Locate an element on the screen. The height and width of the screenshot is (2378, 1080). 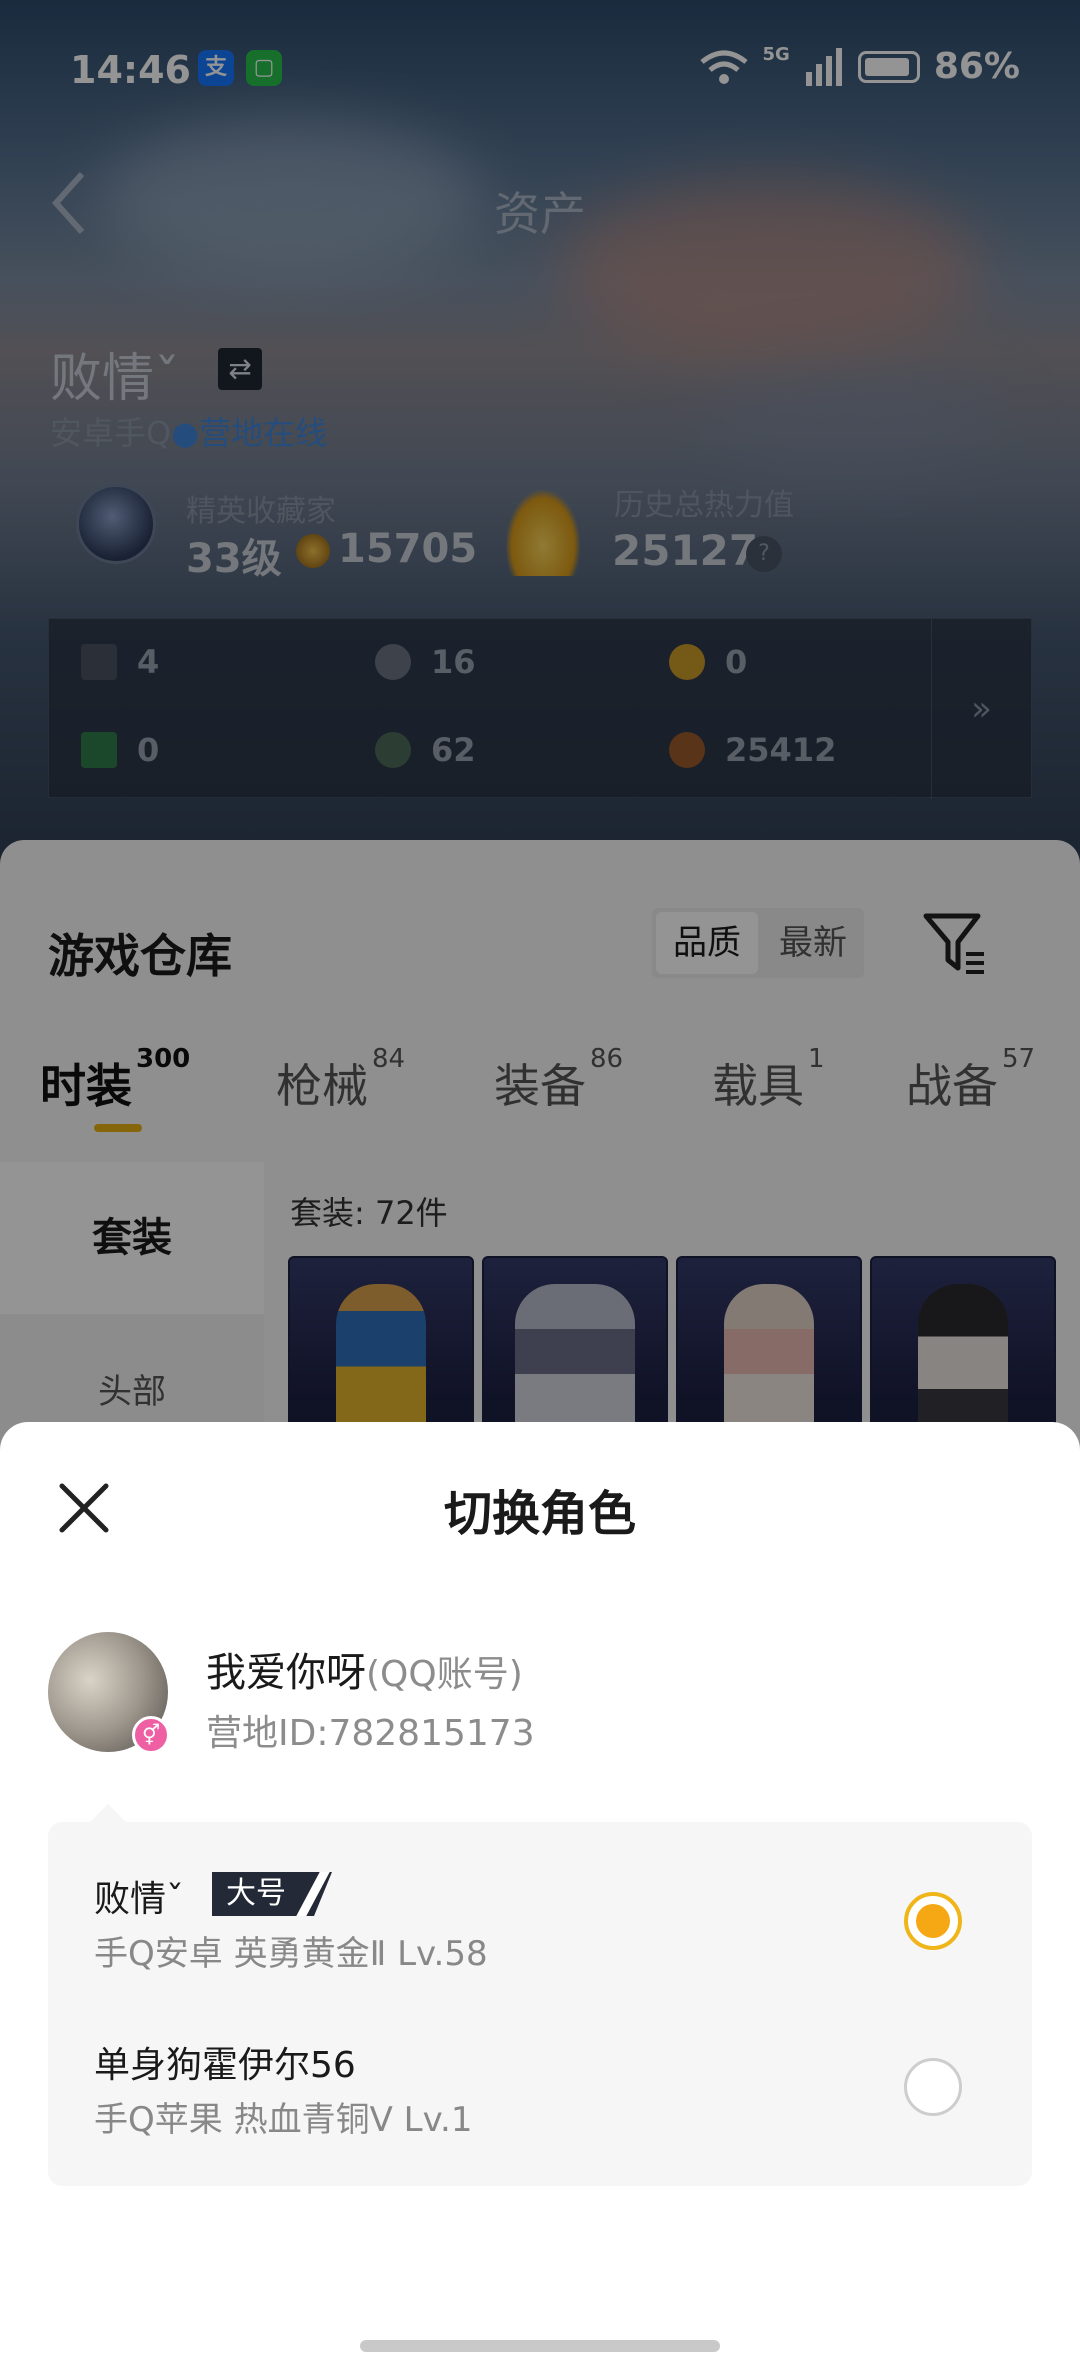
role-name: 单身狗霍伊尔56 is located at coordinates (225, 2065).